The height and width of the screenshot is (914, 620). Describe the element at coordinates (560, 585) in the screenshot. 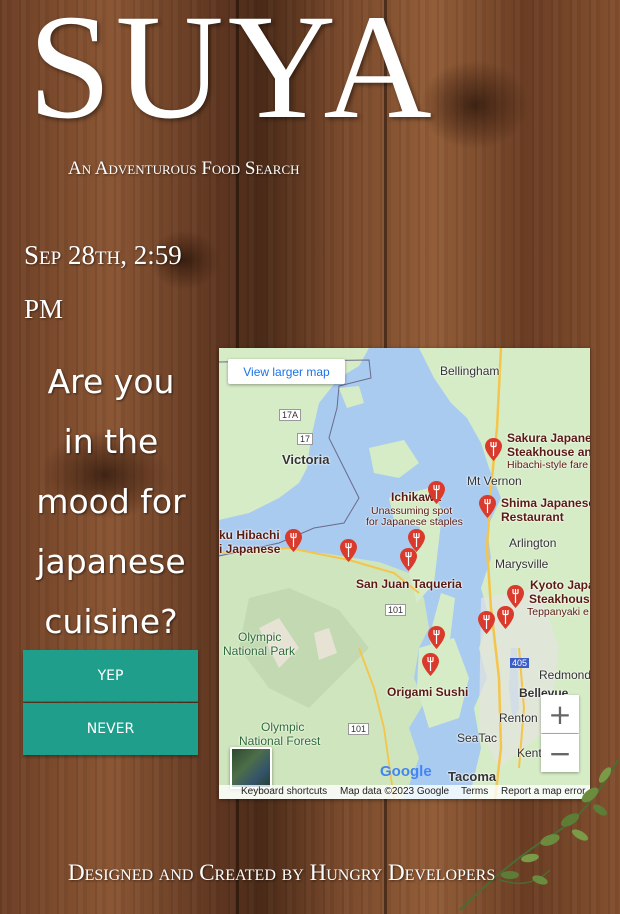

I see `map-label-kyoto-1: Kyoto Japa` at that location.